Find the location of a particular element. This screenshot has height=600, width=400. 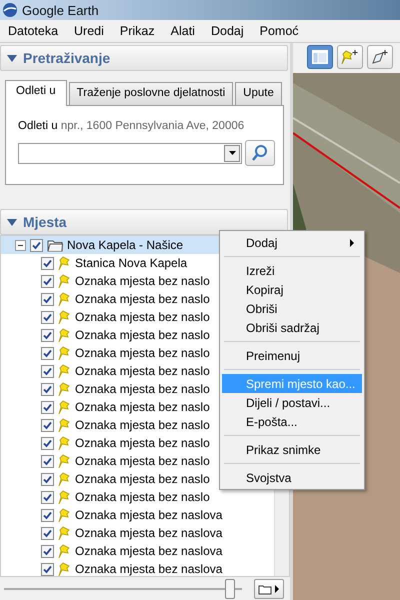

tree-row: Oznaka mjesta bez naslo is located at coordinates (137, 497).